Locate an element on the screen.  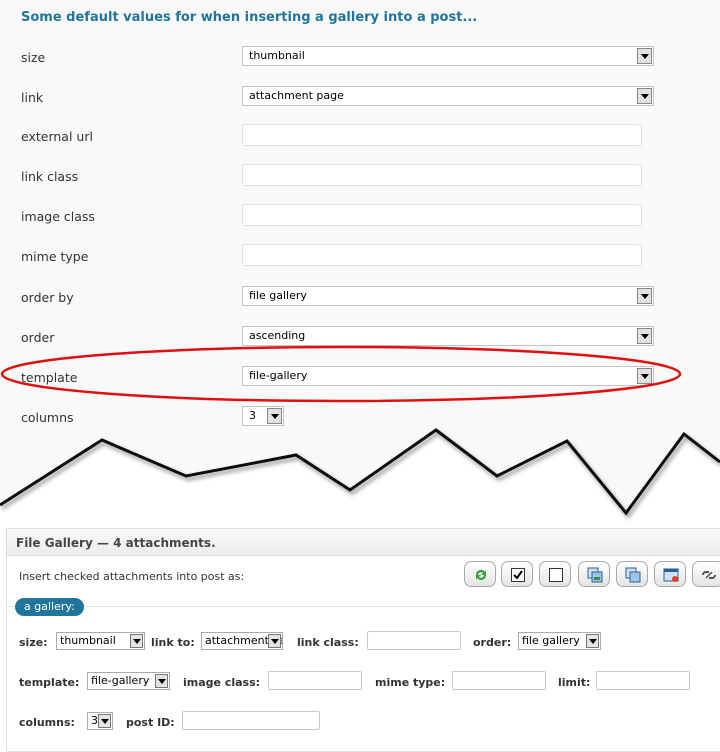
check-all-icon is located at coordinates (518, 575).